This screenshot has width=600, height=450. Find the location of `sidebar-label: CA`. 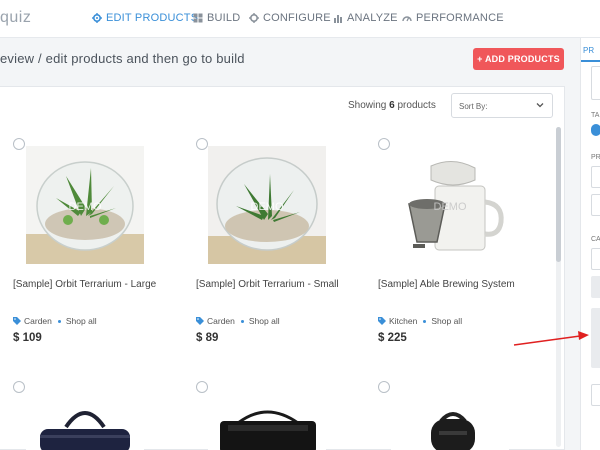

sidebar-label: CA is located at coordinates (595, 239).